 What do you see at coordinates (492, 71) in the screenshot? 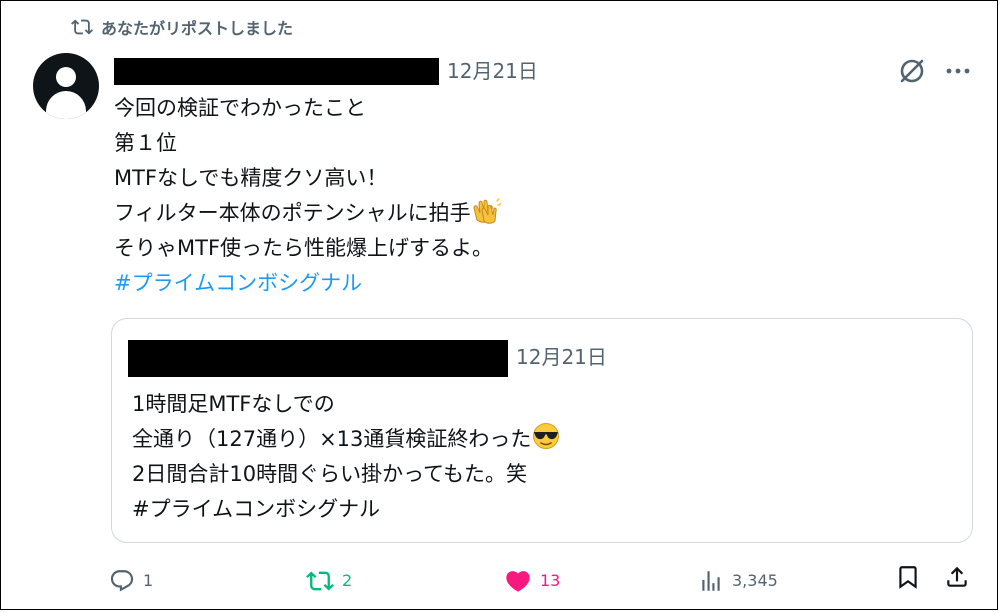
I see `post-date: 12月21日` at bounding box center [492, 71].